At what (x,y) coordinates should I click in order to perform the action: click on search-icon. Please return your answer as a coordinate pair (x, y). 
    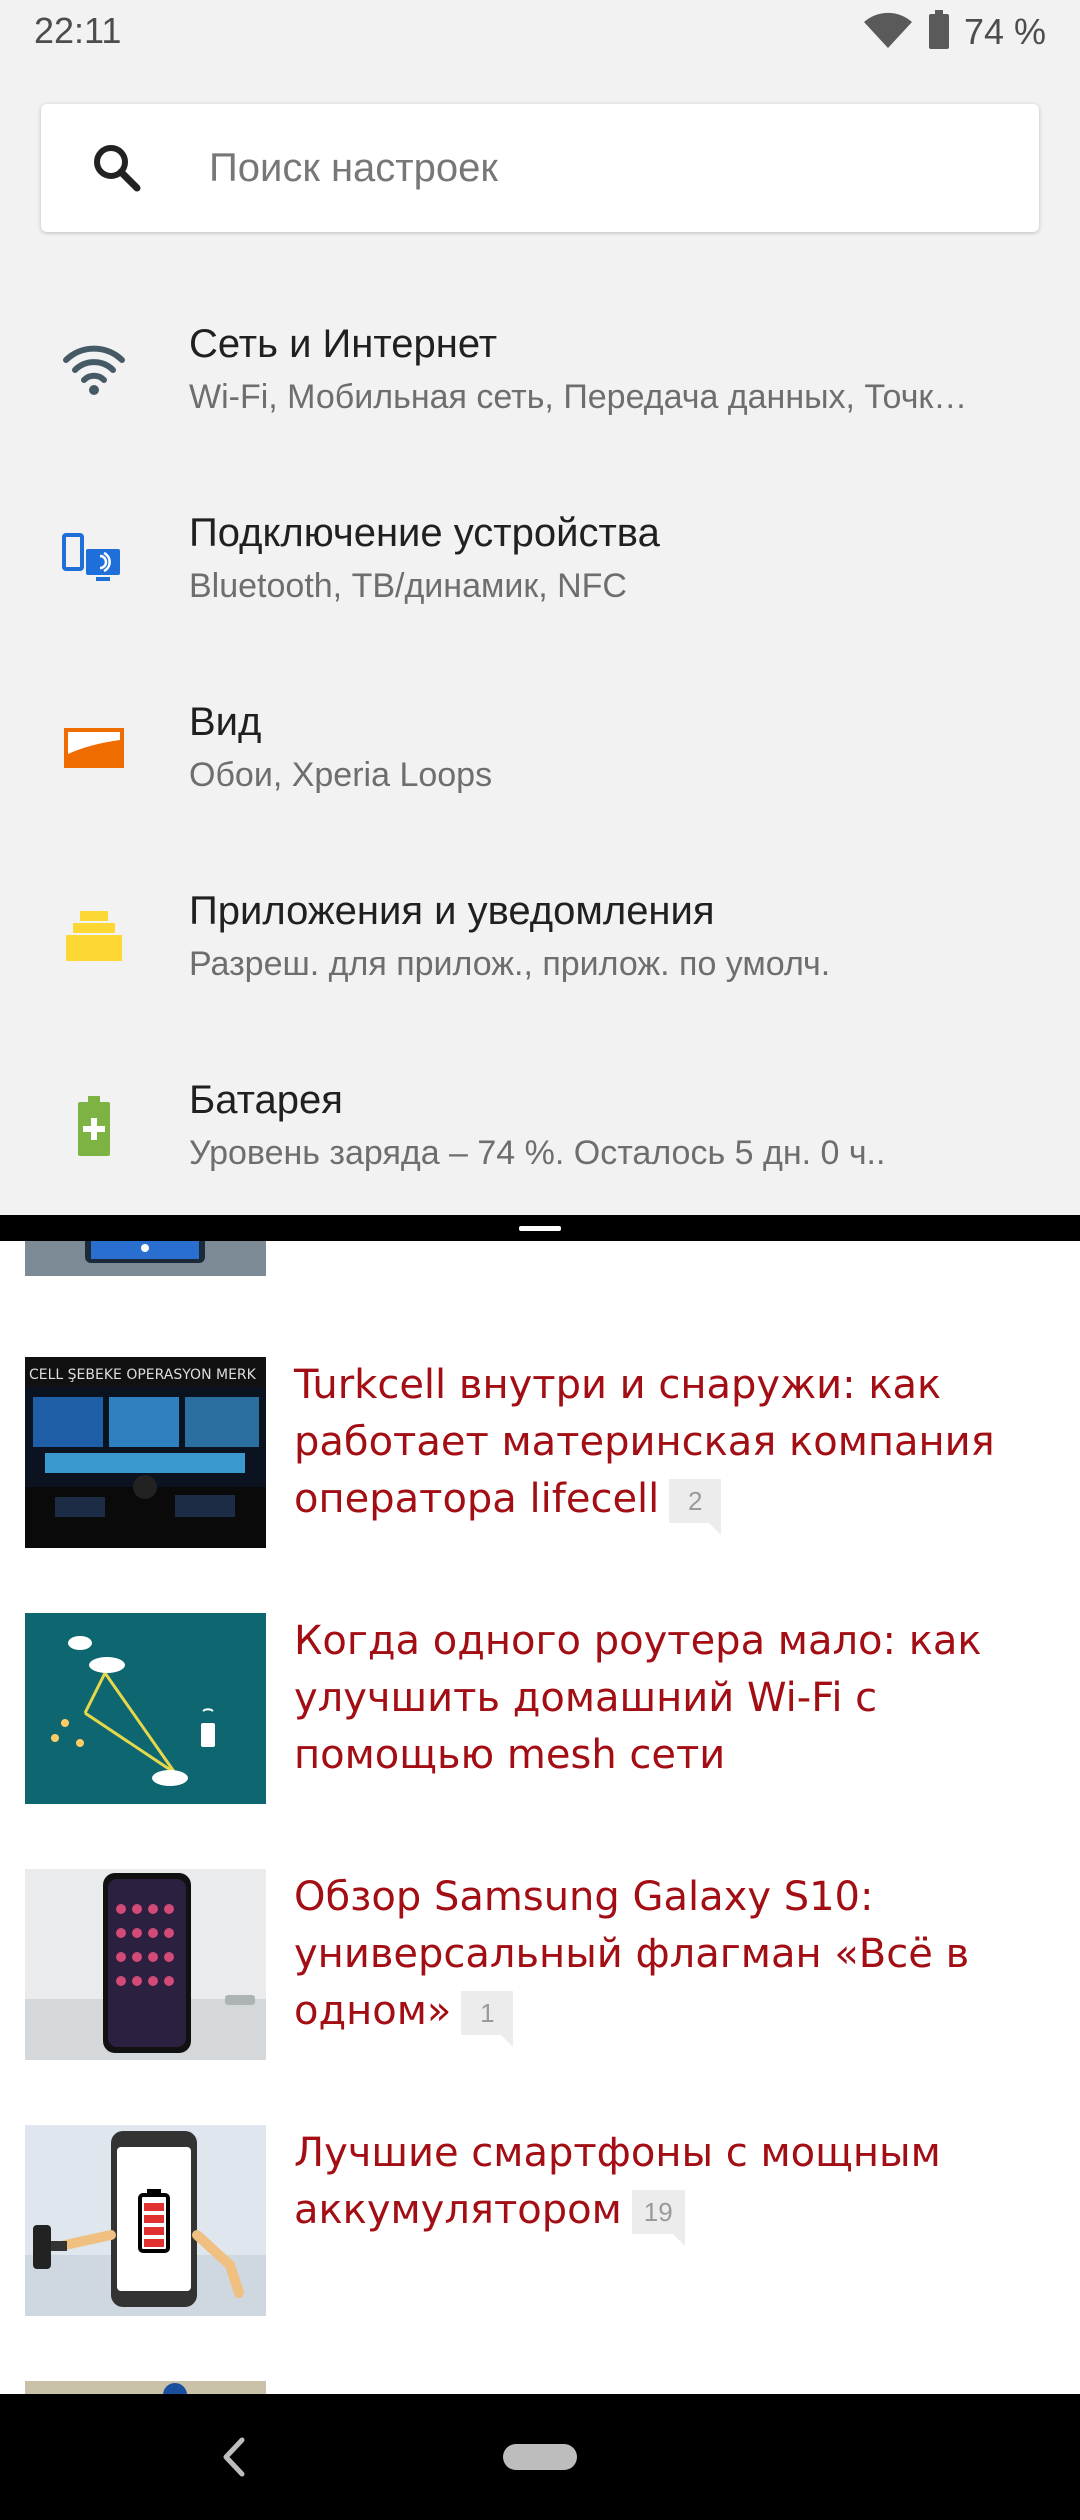
    Looking at the image, I should click on (117, 168).